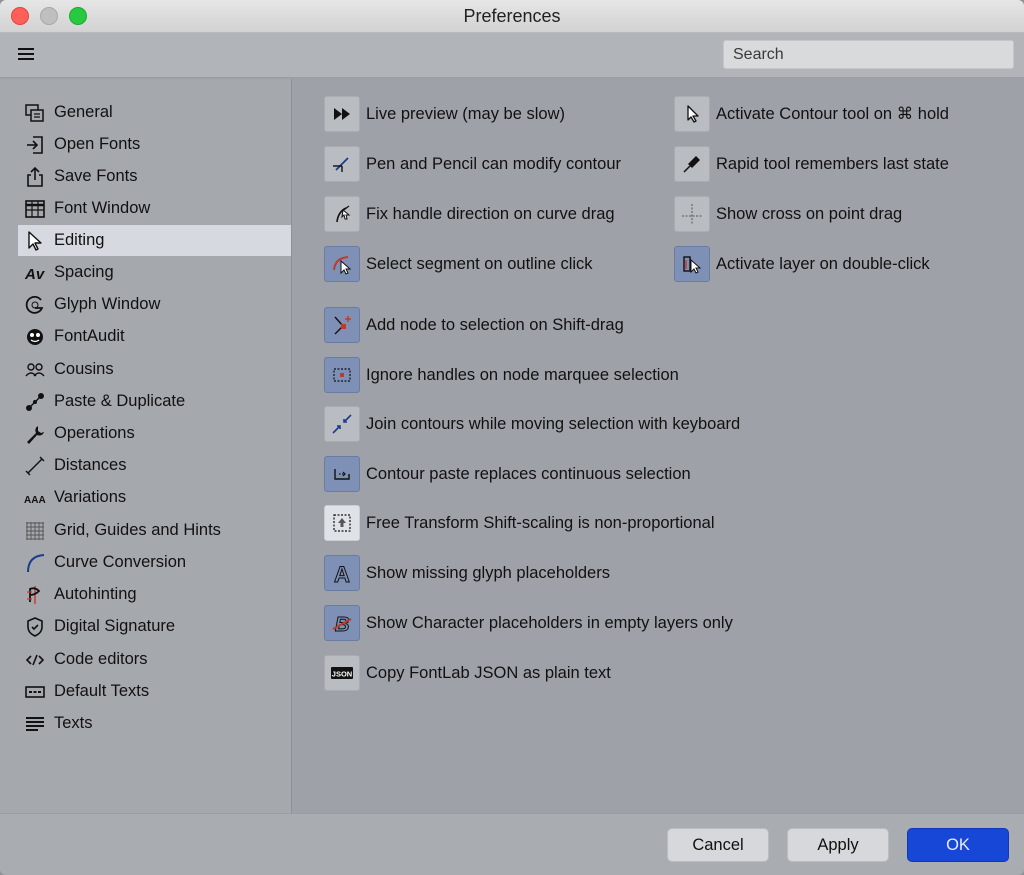 The width and height of the screenshot is (1024, 875). I want to click on glyph-window-icon, so click(35, 305).